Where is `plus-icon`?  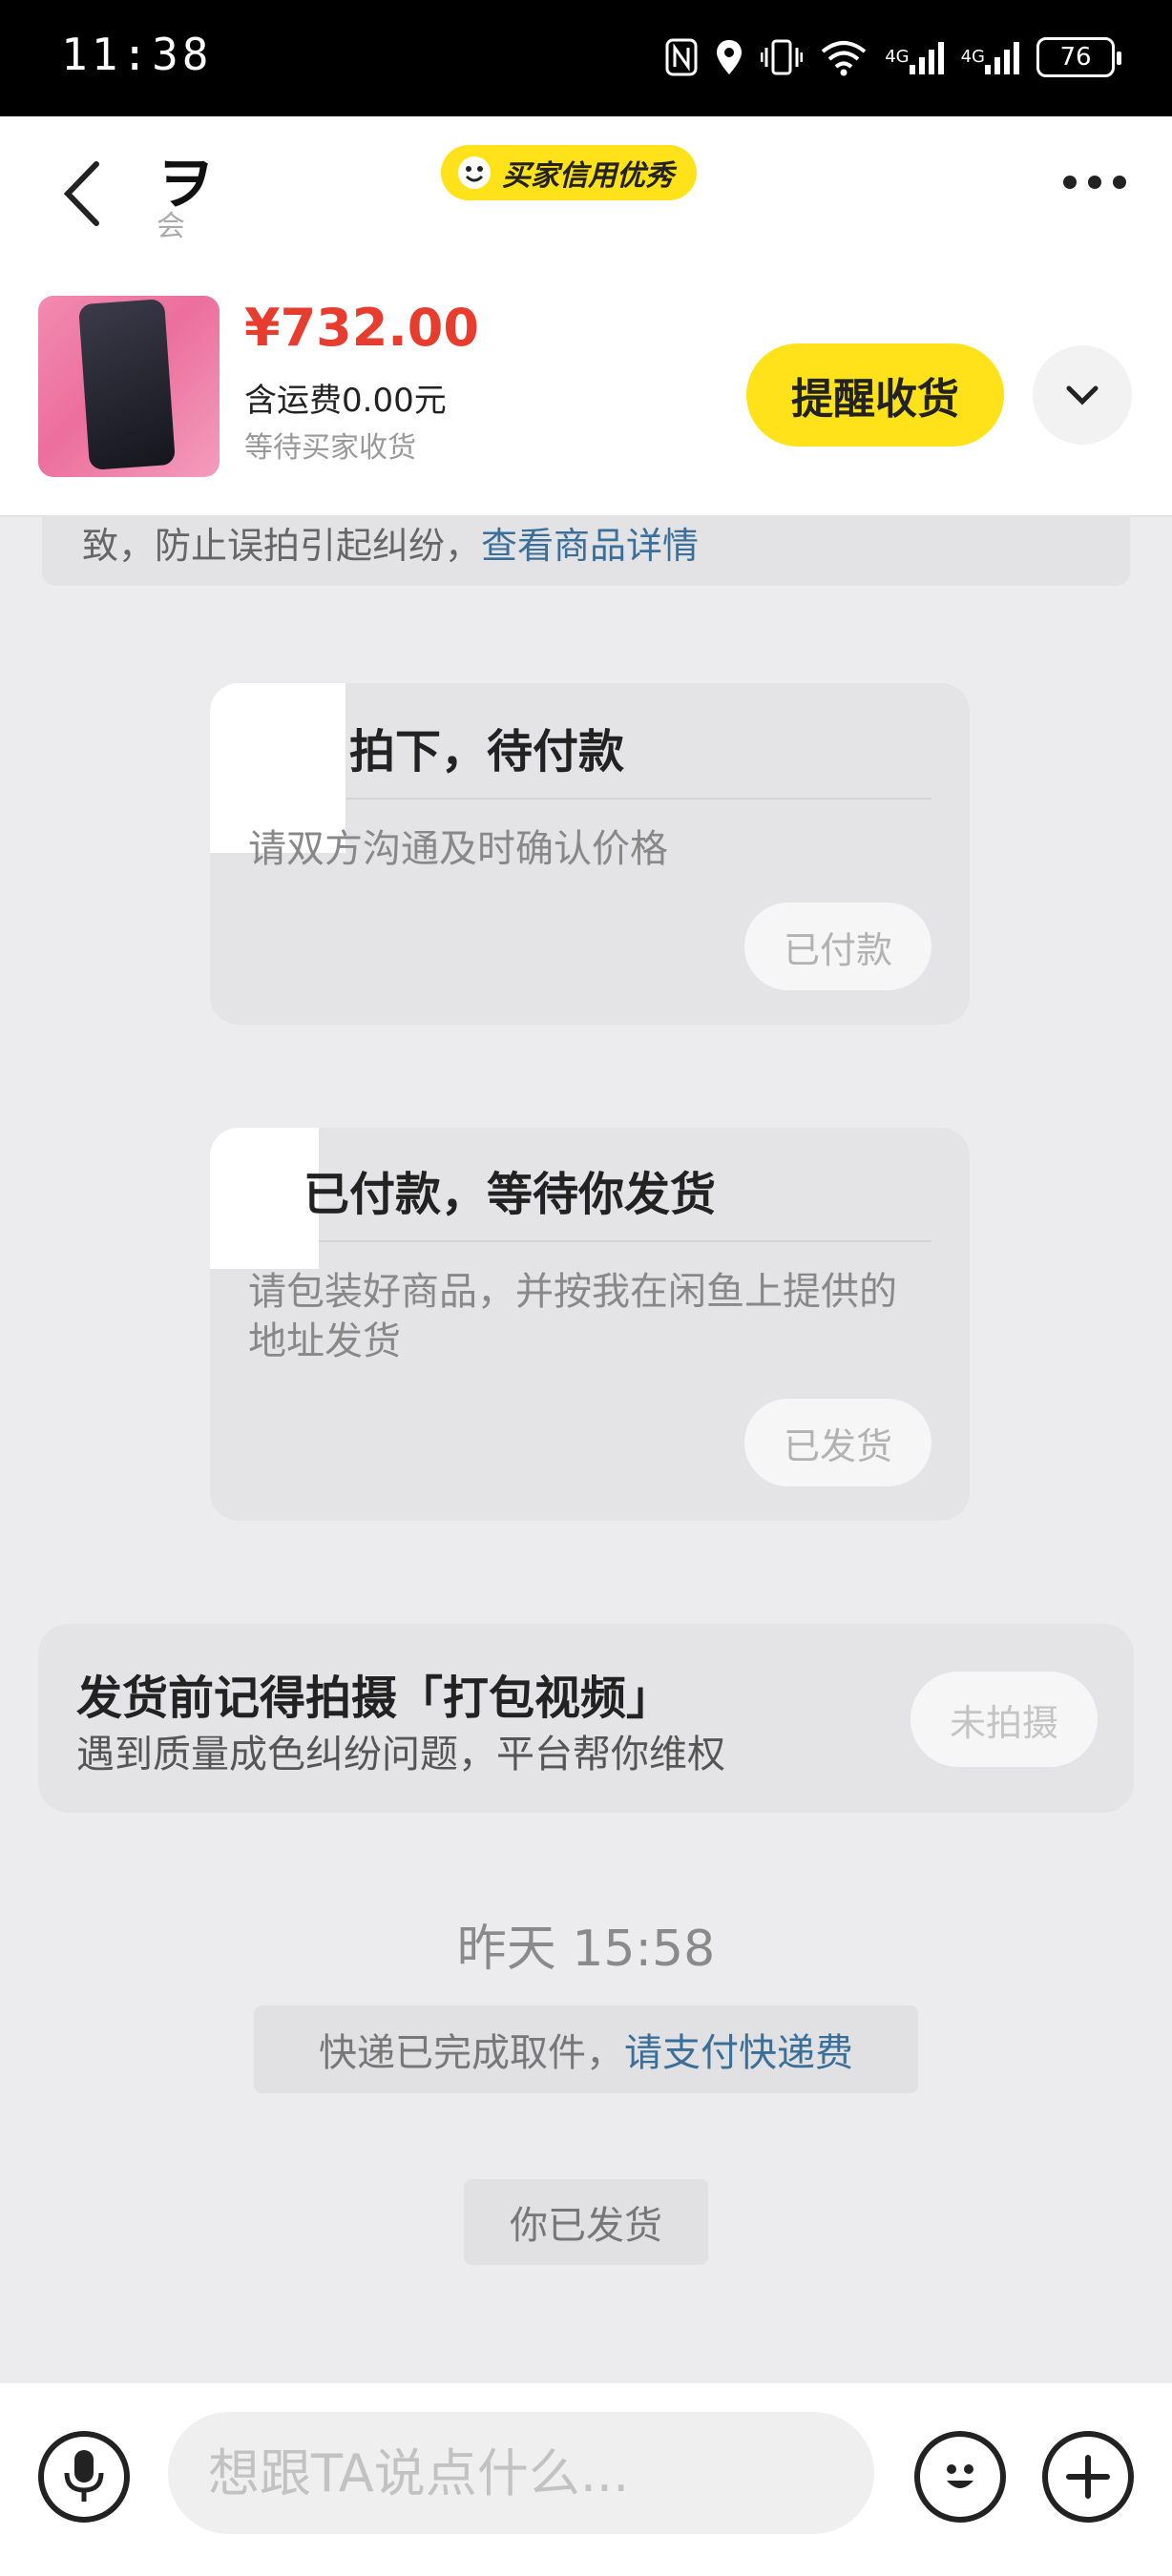
plus-icon is located at coordinates (1088, 2477).